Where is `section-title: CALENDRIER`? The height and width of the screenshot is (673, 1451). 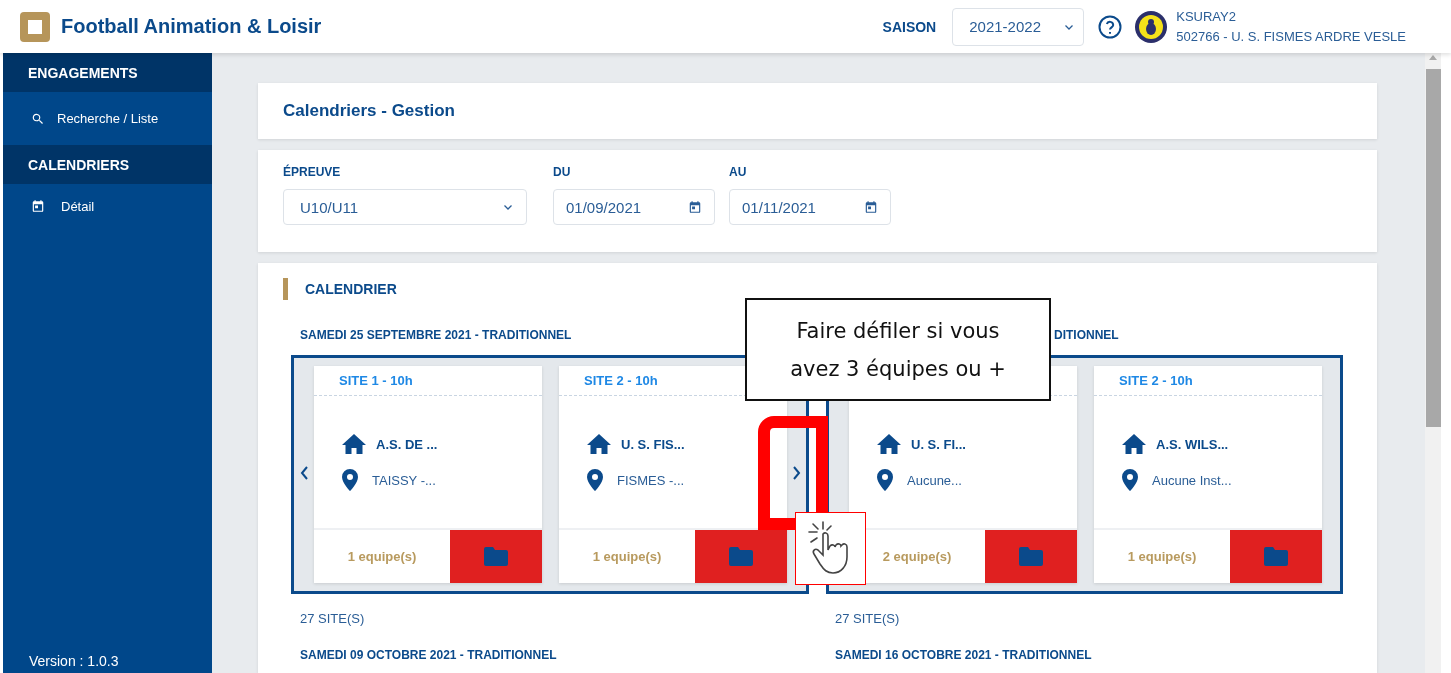
section-title: CALENDRIER is located at coordinates (351, 289).